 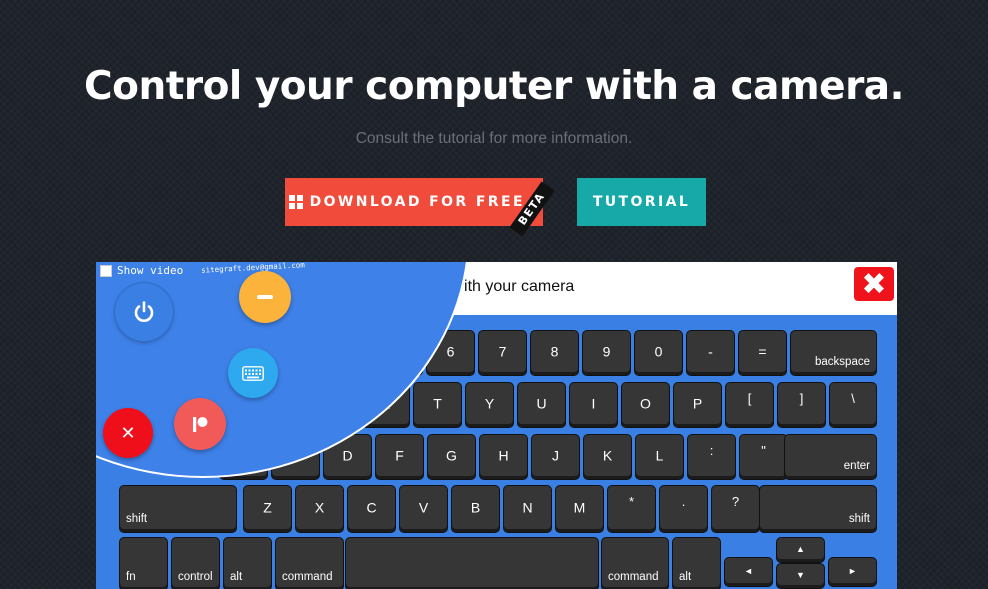 I want to click on key-minus-row1-7: -, so click(x=710, y=353).